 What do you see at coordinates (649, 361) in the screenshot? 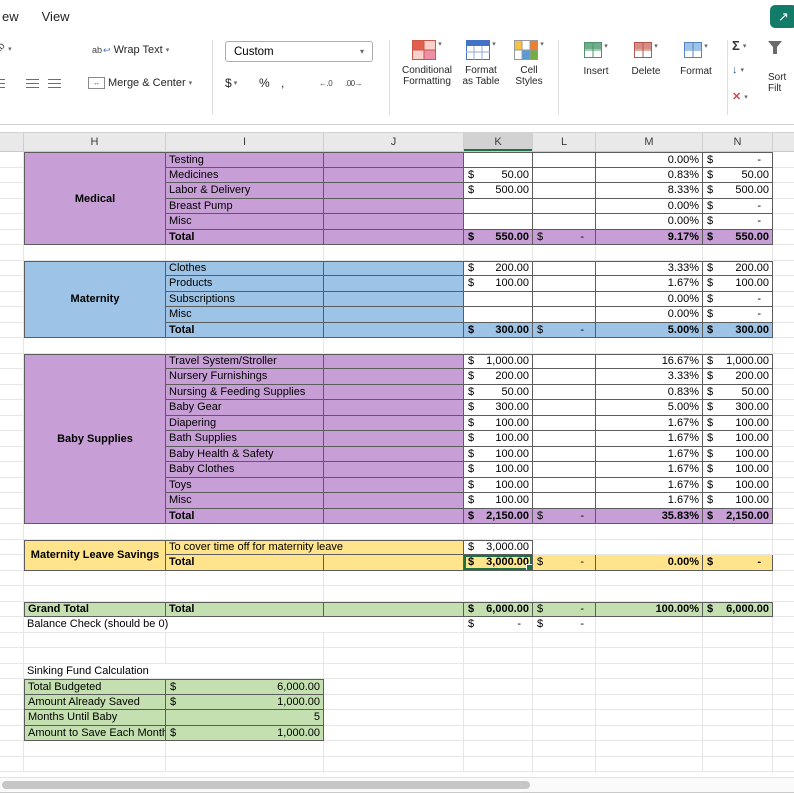
I see `cell: 16.67%` at bounding box center [649, 361].